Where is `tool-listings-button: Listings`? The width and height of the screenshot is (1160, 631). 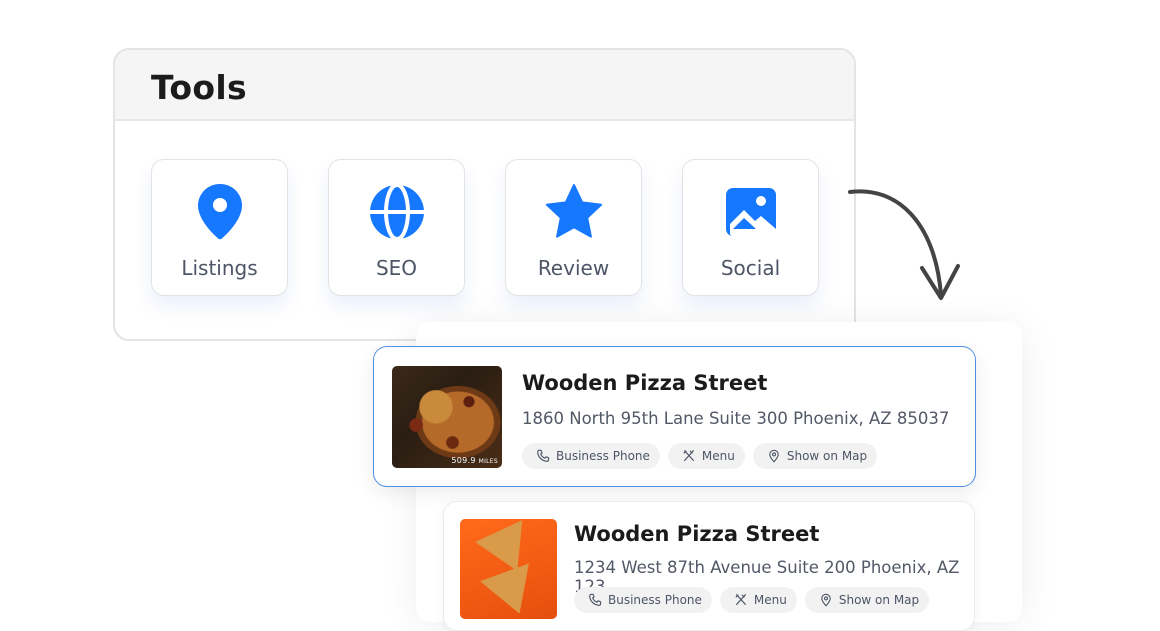 tool-listings-button: Listings is located at coordinates (219, 227).